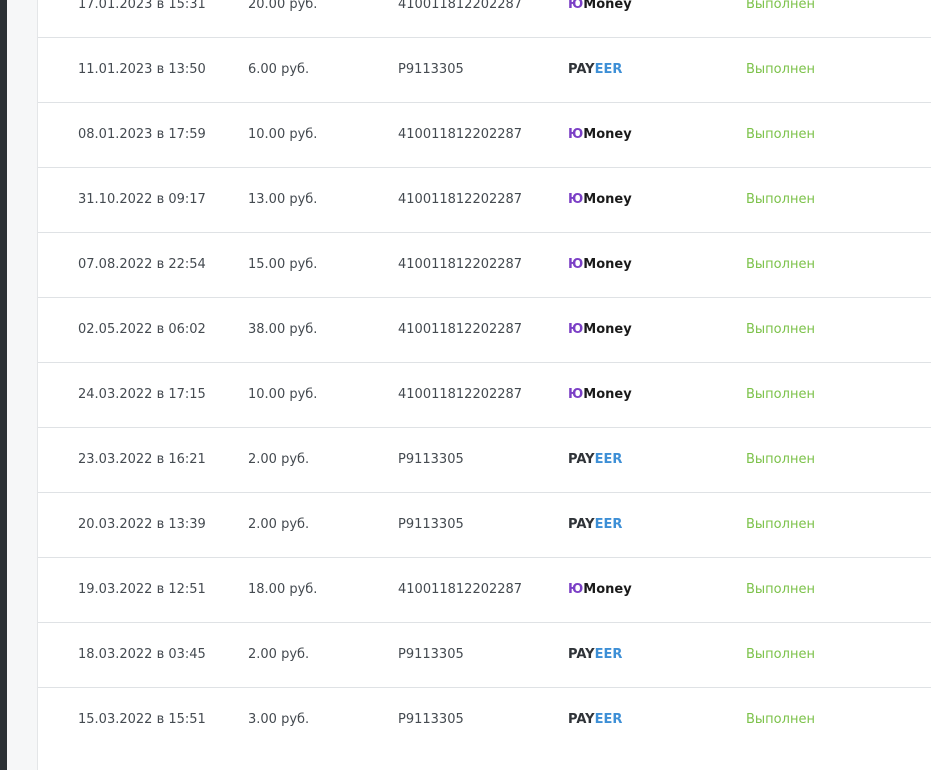 The image size is (931, 770). What do you see at coordinates (142, 6) in the screenshot?
I see `transaction-date: 17.01.2023 в 15:31` at bounding box center [142, 6].